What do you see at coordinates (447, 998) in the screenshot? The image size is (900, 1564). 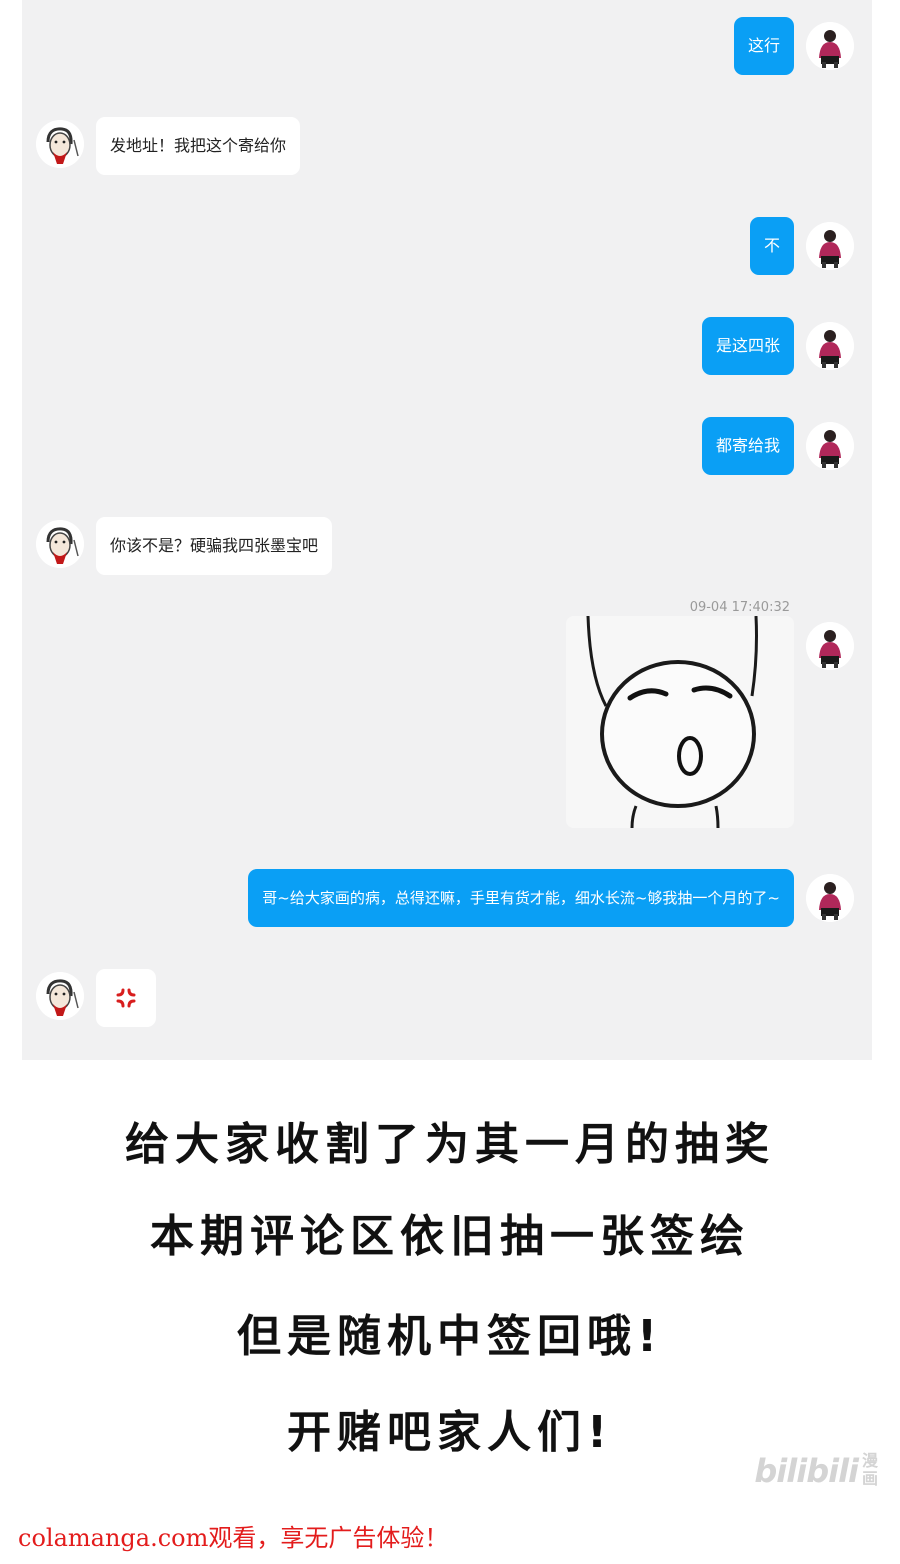 I see `message-row` at bounding box center [447, 998].